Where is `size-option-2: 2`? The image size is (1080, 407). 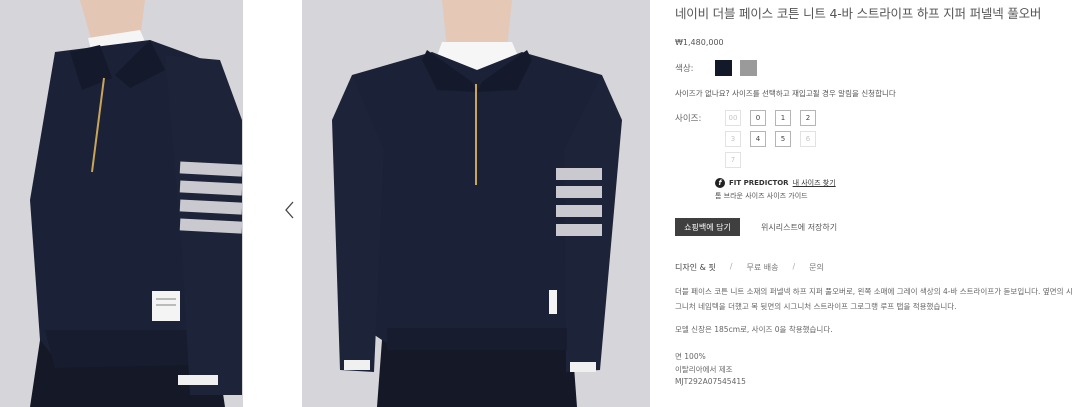
size-option-2: 2 is located at coordinates (808, 118).